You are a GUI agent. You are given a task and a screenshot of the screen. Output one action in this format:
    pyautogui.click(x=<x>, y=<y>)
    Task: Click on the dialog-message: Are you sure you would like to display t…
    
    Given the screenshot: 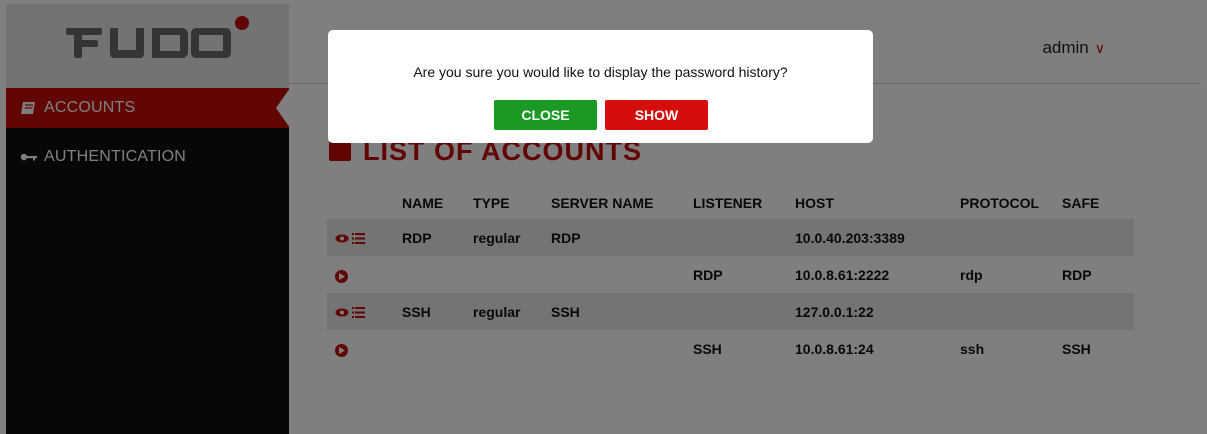 What is the action you would take?
    pyautogui.click(x=600, y=72)
    